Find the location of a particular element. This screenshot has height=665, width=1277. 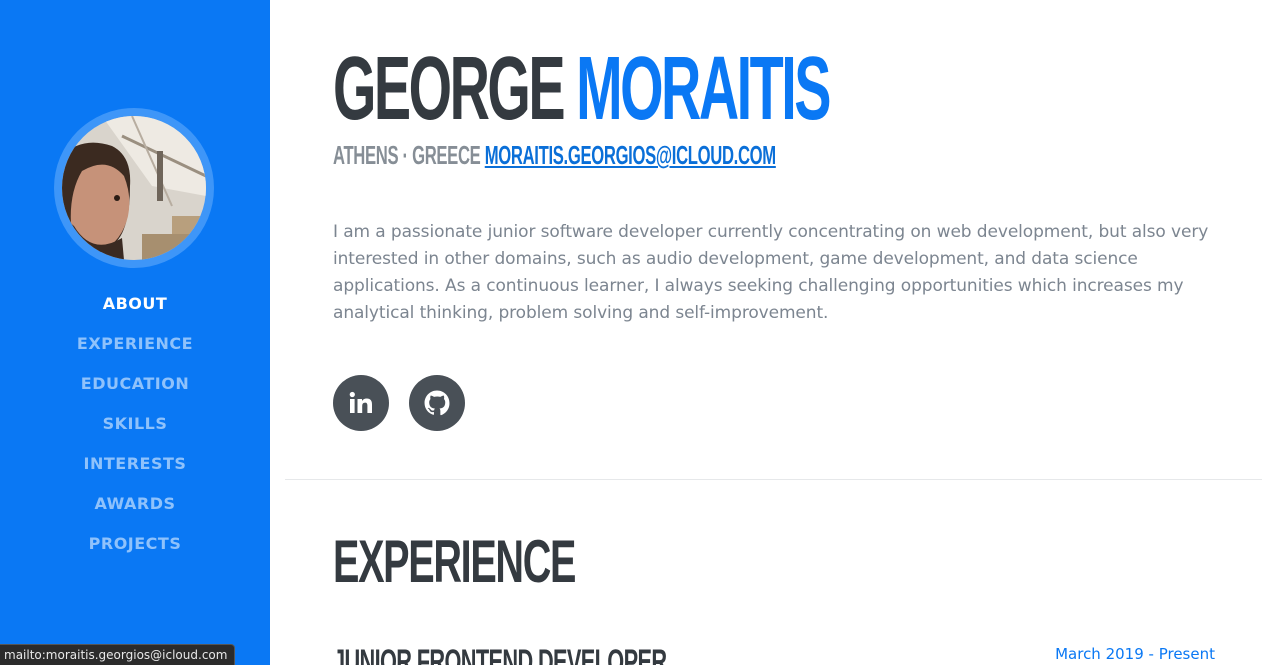

github-button is located at coordinates (437, 403).